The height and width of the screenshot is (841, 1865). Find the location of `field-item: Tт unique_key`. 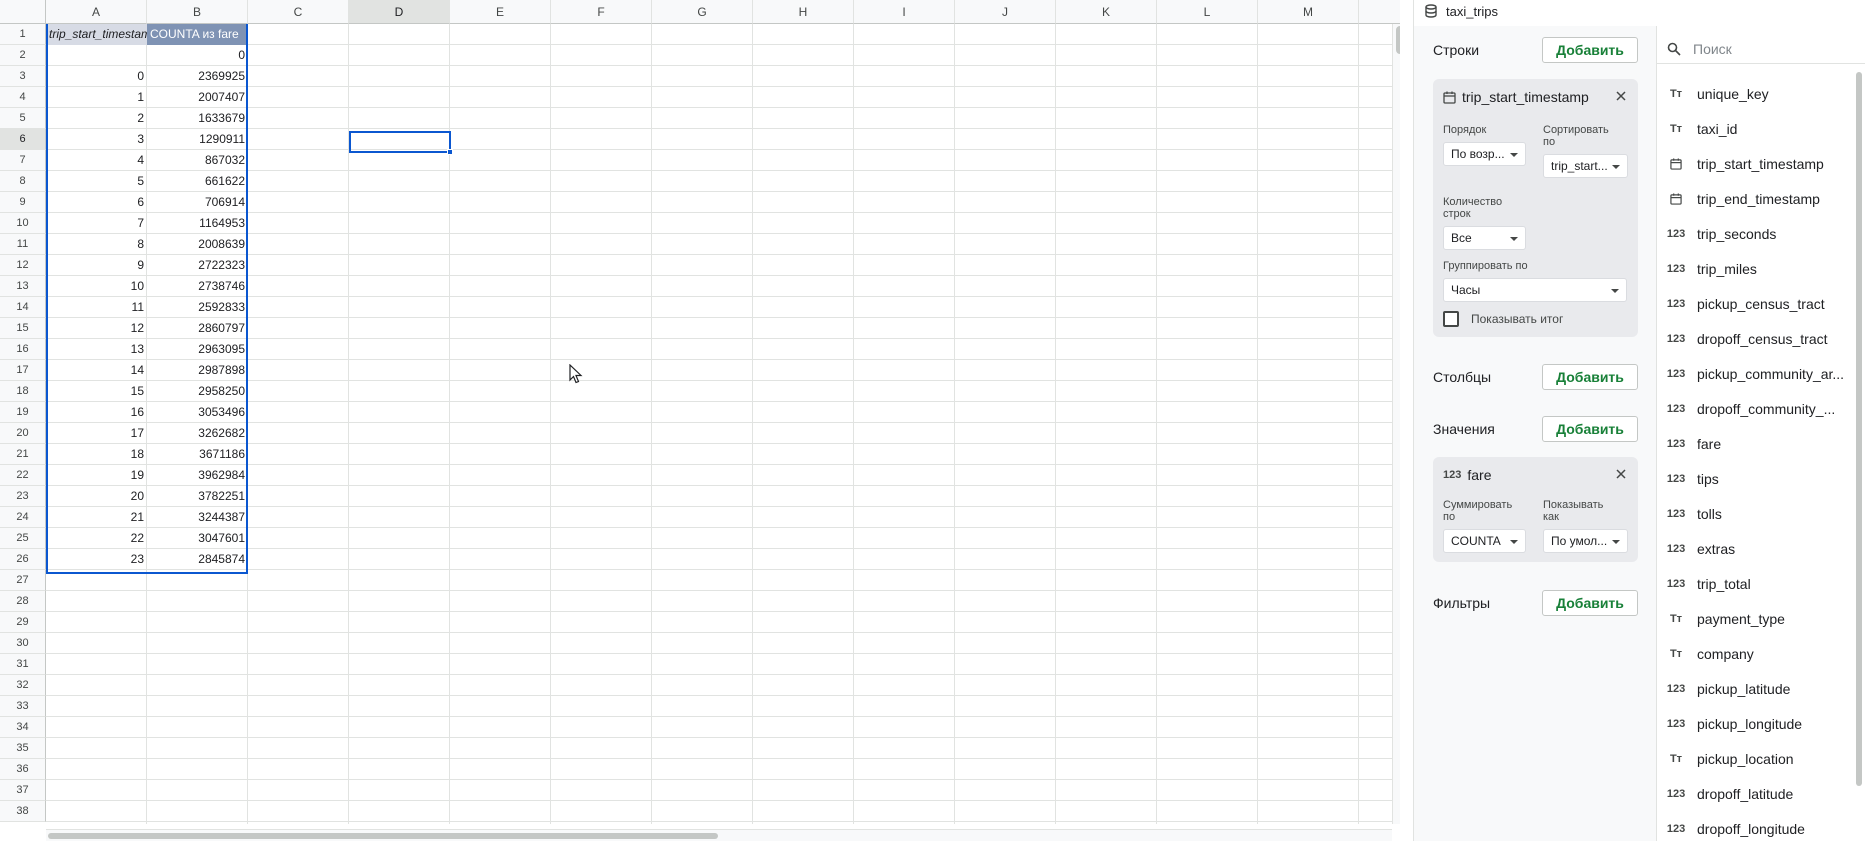

field-item: Tт unique_key is located at coordinates (1756, 93).